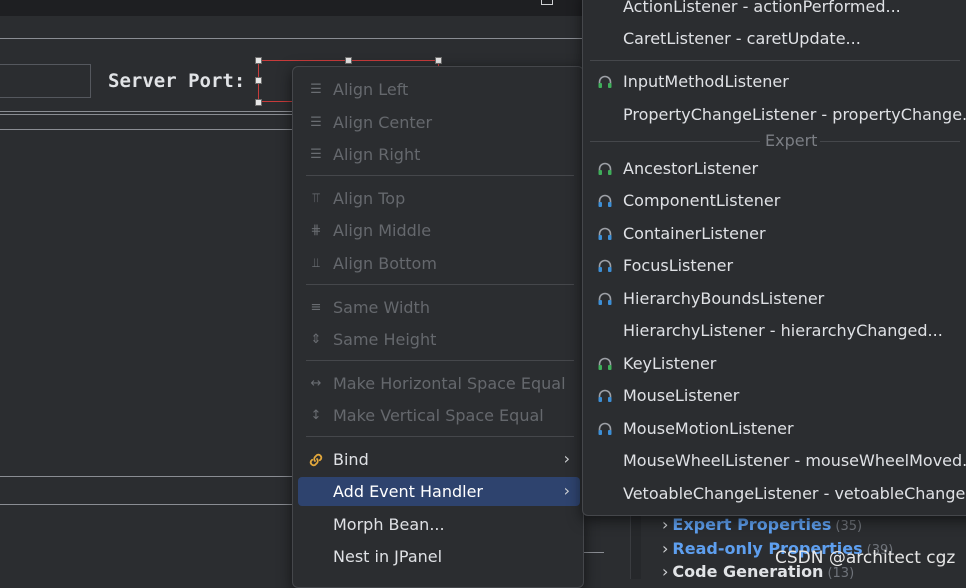 Image resolution: width=966 pixels, height=588 pixels. Describe the element at coordinates (778, 201) in the screenshot. I see `submenu-item-component-listener: ComponentListener` at that location.